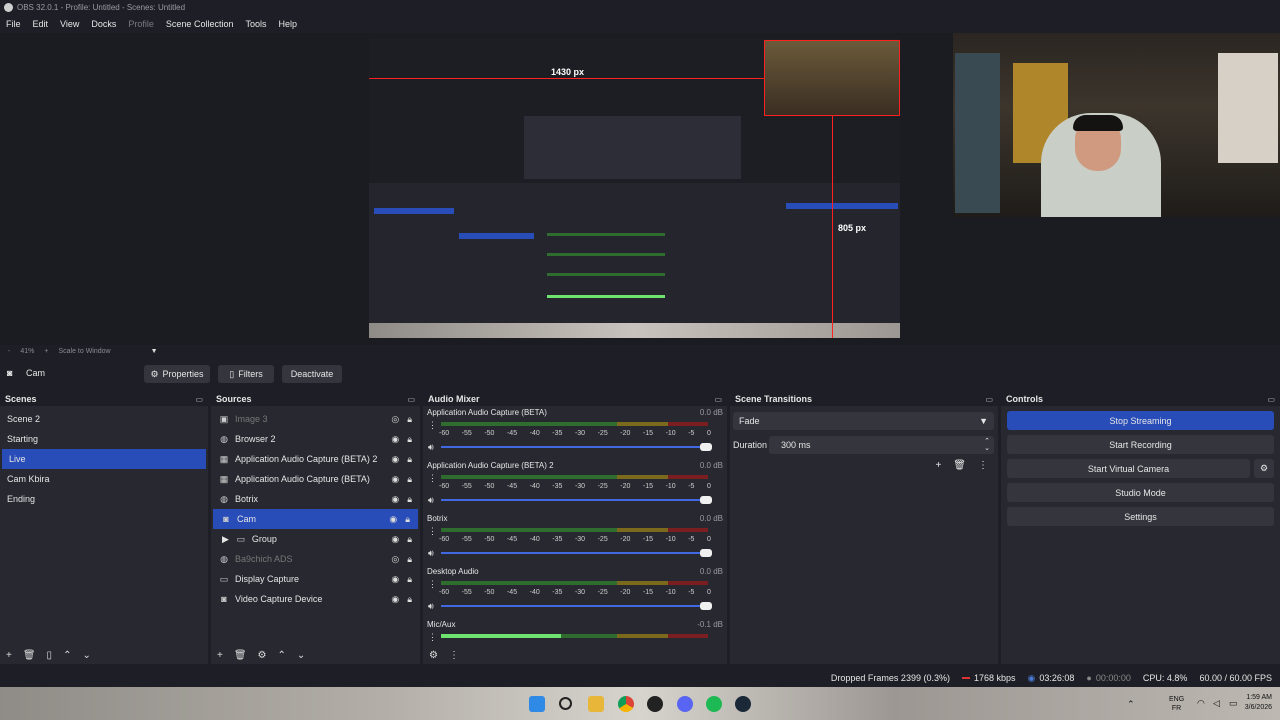 The width and height of the screenshot is (1280, 720). Describe the element at coordinates (46, 351) in the screenshot. I see `zoom-in-button: +` at that location.